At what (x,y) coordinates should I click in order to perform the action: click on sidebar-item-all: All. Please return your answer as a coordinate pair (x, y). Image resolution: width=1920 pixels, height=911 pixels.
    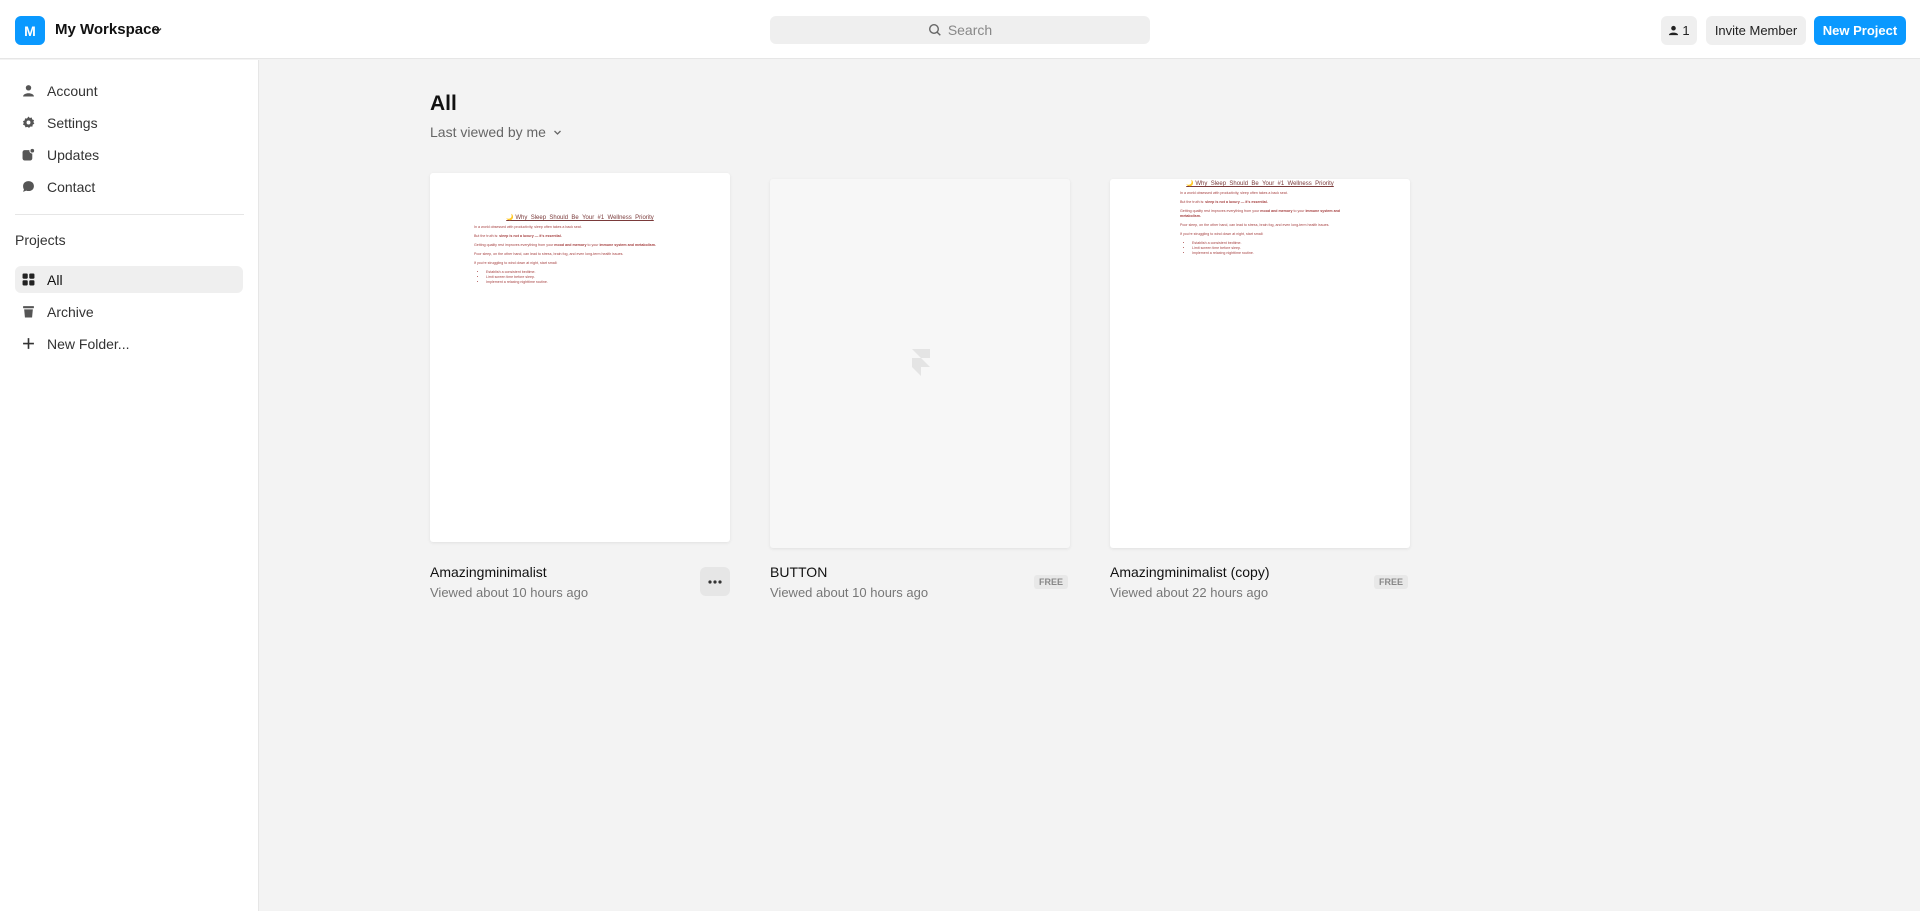
    Looking at the image, I should click on (129, 279).